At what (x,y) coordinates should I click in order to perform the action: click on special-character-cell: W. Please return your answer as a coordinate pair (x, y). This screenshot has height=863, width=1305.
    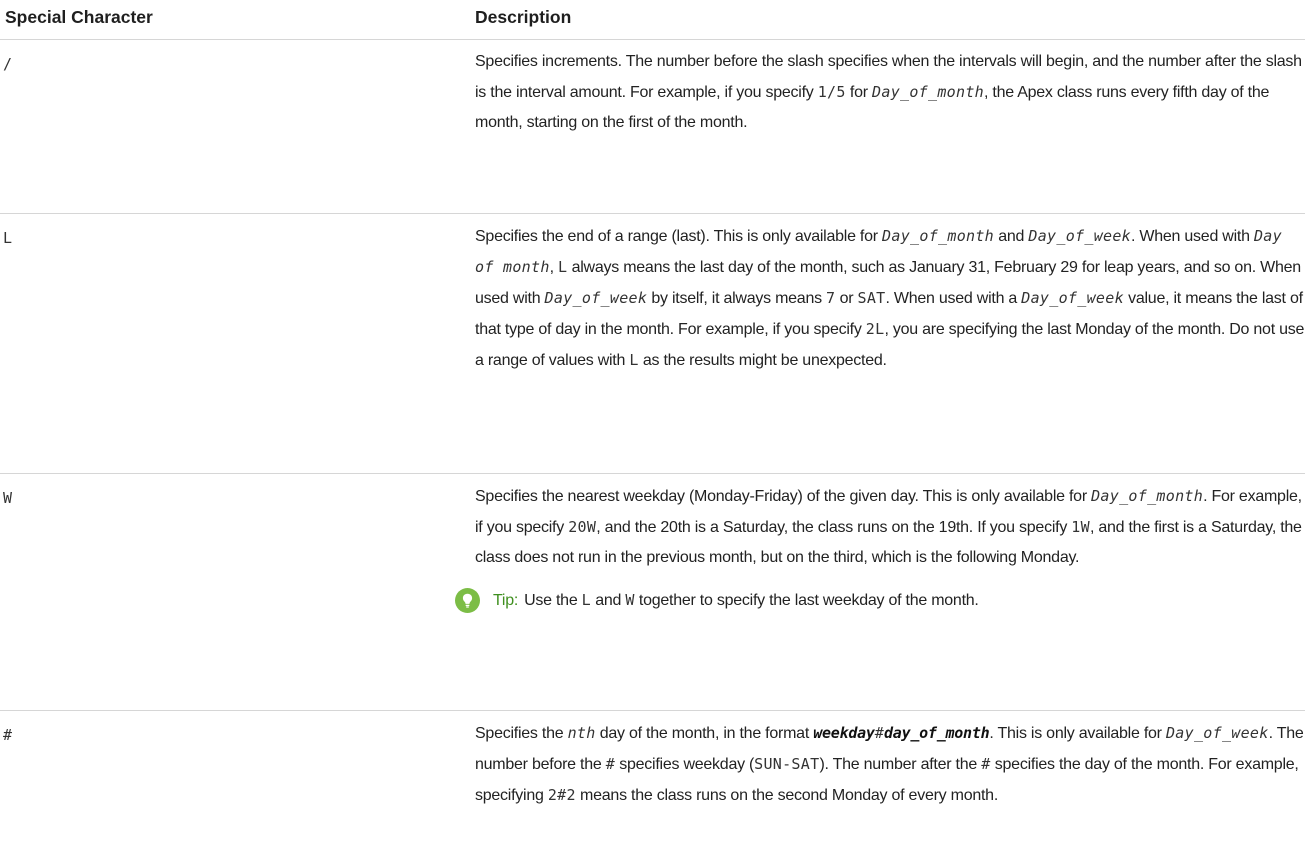
    Looking at the image, I should click on (235, 592).